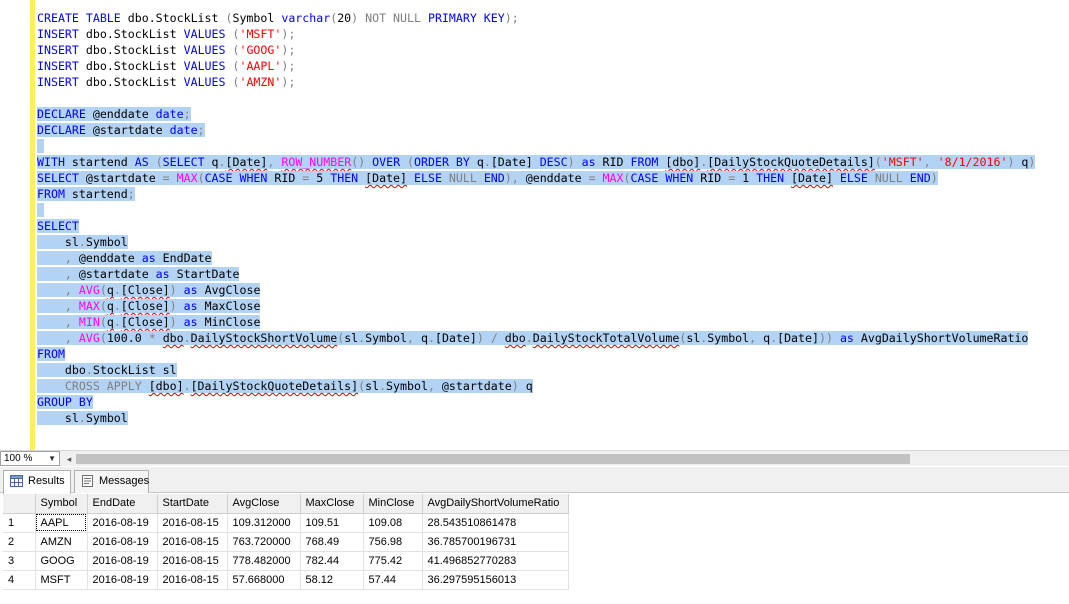 Image resolution: width=1069 pixels, height=604 pixels. What do you see at coordinates (19, 542) in the screenshot?
I see `row-number: 2` at bounding box center [19, 542].